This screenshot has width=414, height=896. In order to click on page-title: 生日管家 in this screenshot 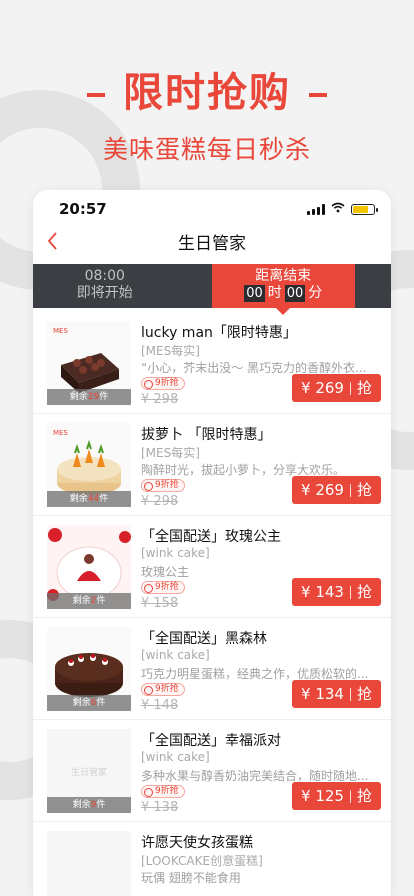, I will do `click(212, 244)`.